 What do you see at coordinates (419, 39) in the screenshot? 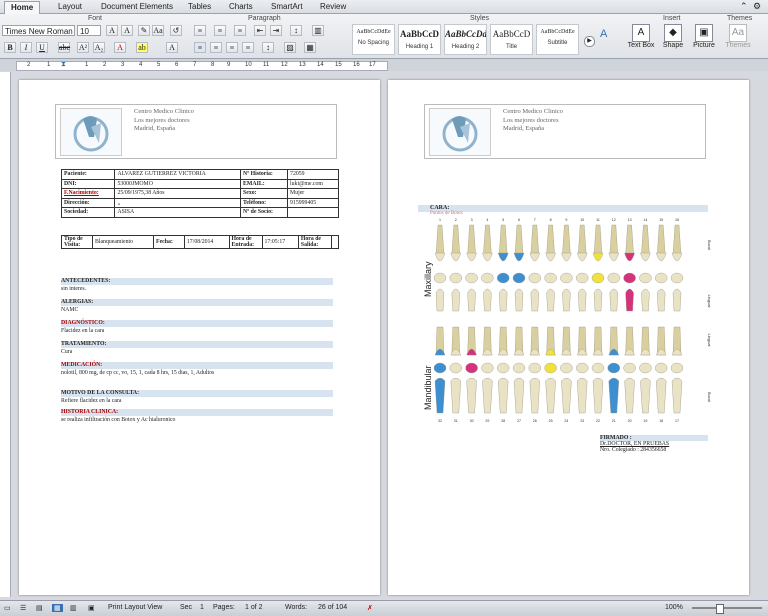
I see `style-heading-1: AaBbCcD Heading 1` at bounding box center [419, 39].